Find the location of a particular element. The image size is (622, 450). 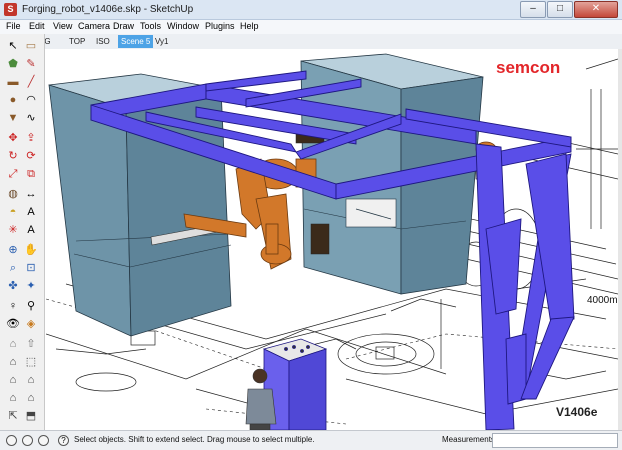

section-plane-icon: ◈ is located at coordinates (31, 324).